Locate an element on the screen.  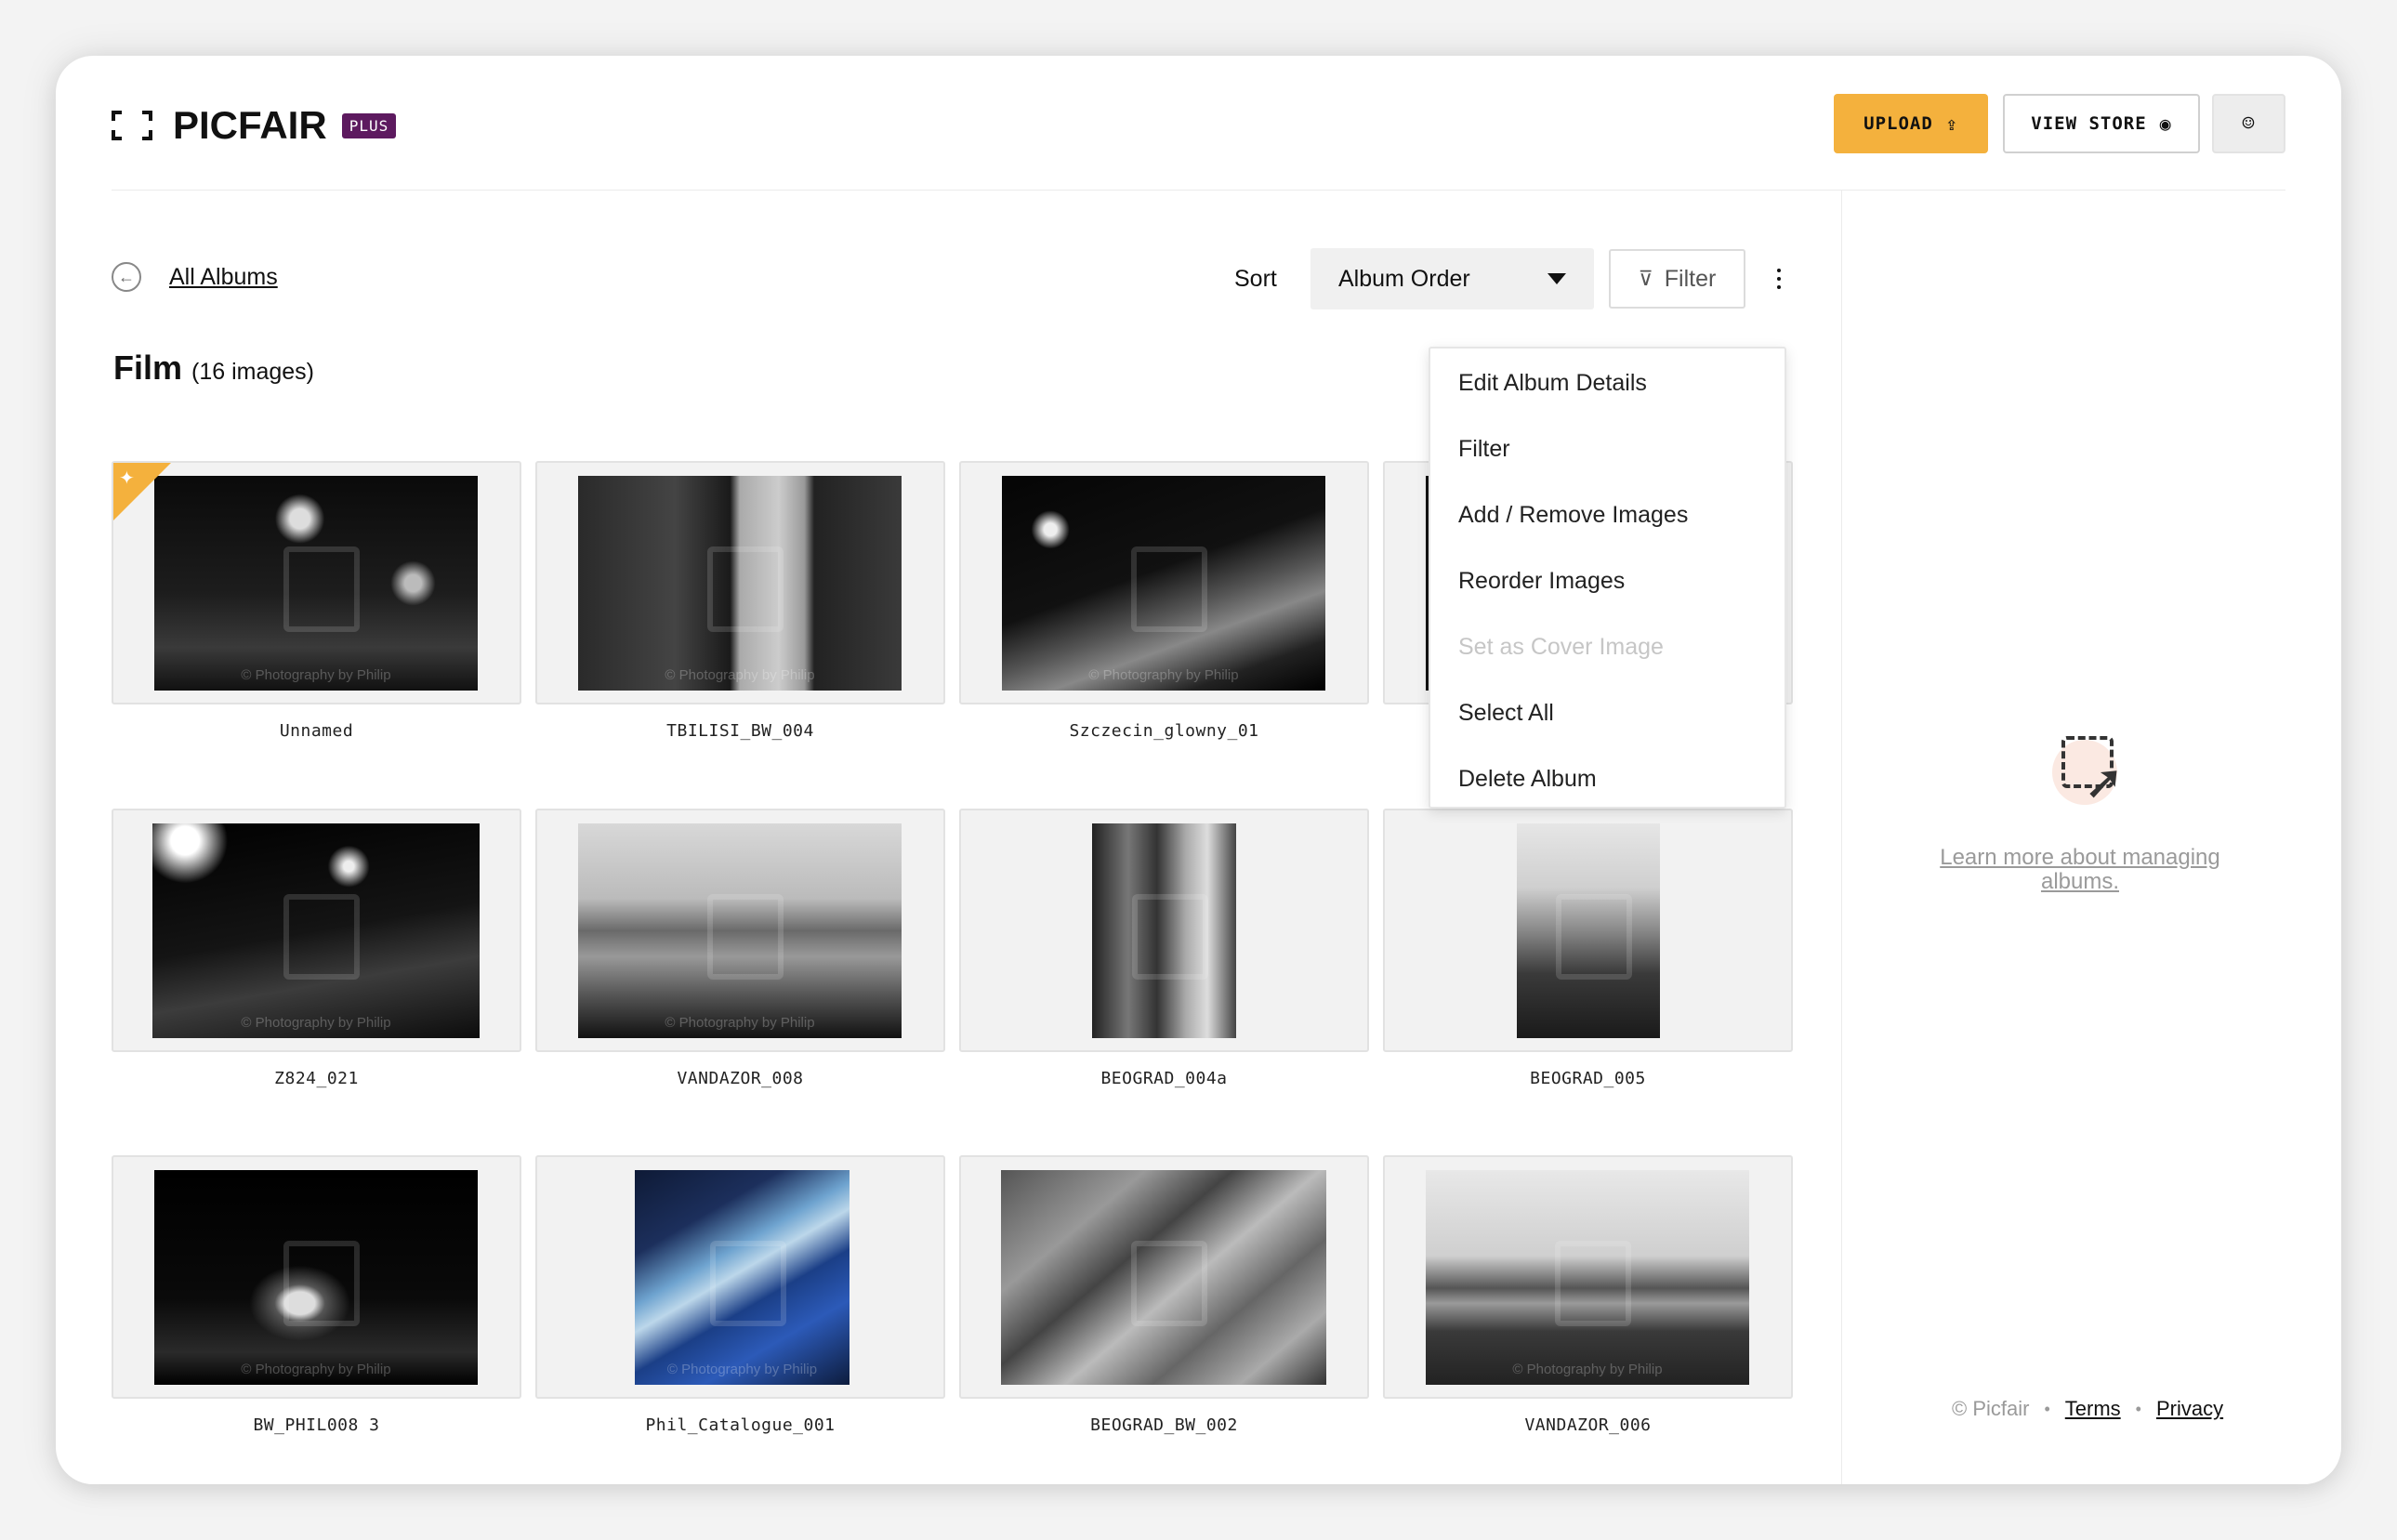
filter-button: ⊽ Filter is located at coordinates (1677, 279).